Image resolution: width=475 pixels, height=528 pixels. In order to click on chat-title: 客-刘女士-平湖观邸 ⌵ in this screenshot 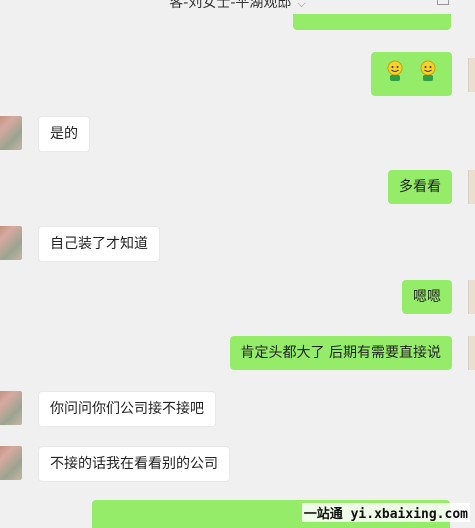, I will do `click(237, 7)`.